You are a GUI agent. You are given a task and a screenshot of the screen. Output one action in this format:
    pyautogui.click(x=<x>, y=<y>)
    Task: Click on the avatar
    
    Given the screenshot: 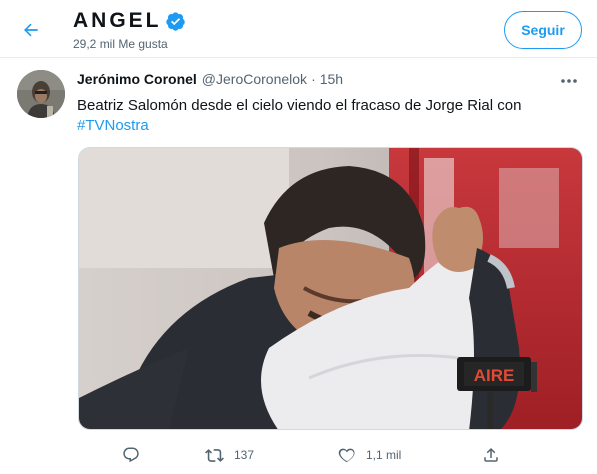 What is the action you would take?
    pyautogui.click(x=41, y=94)
    